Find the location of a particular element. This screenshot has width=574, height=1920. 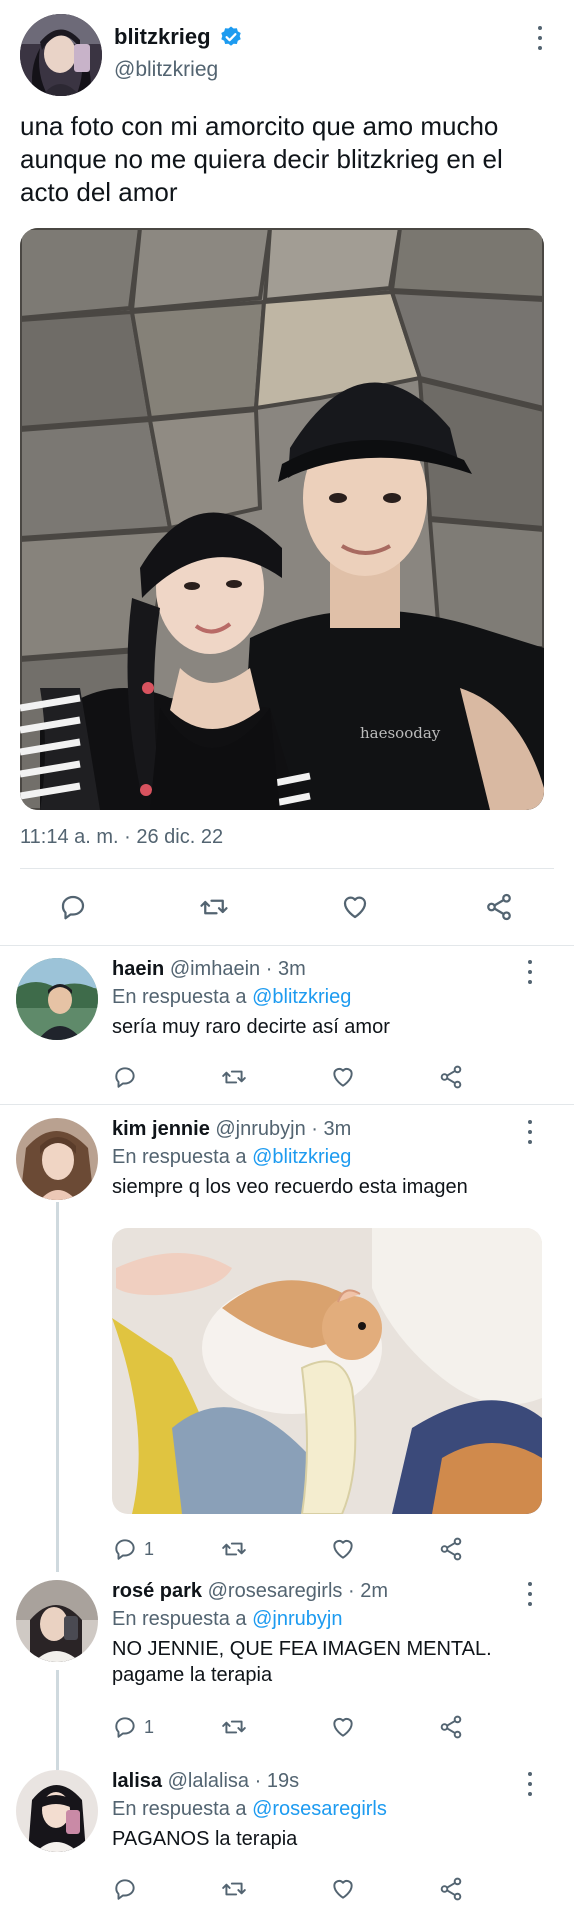

replying-to: En respuesta a @jnrubyjn is located at coordinates (227, 1619).